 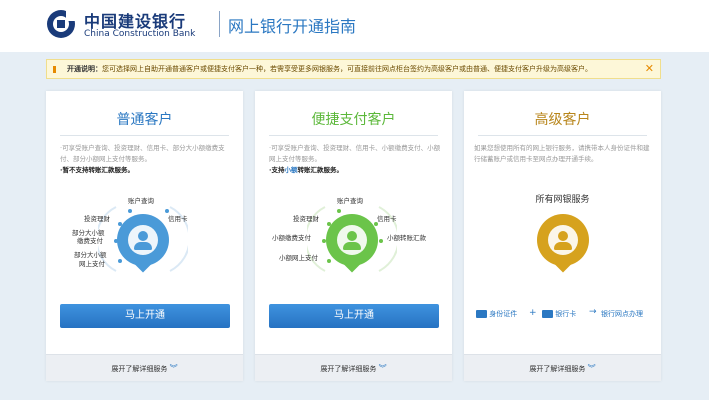 What do you see at coordinates (547, 314) in the screenshot?
I see `bank-card-icon` at bounding box center [547, 314].